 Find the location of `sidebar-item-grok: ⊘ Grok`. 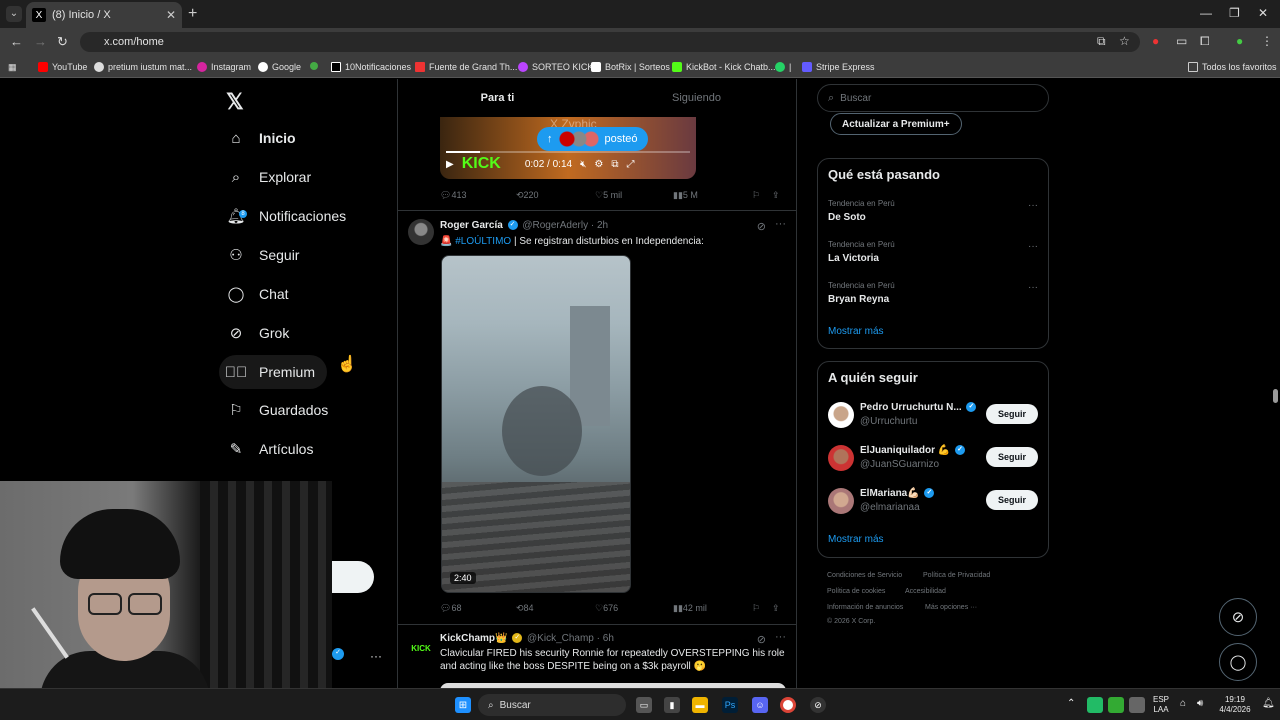

sidebar-item-grok: ⊘ Grok is located at coordinates (260, 333).